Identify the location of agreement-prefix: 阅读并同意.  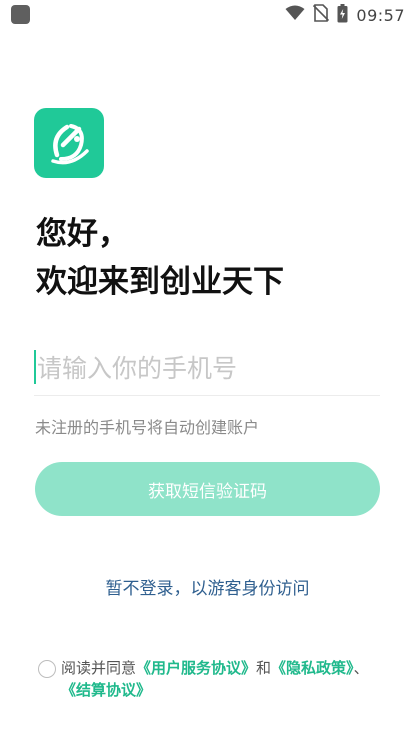
(99, 668).